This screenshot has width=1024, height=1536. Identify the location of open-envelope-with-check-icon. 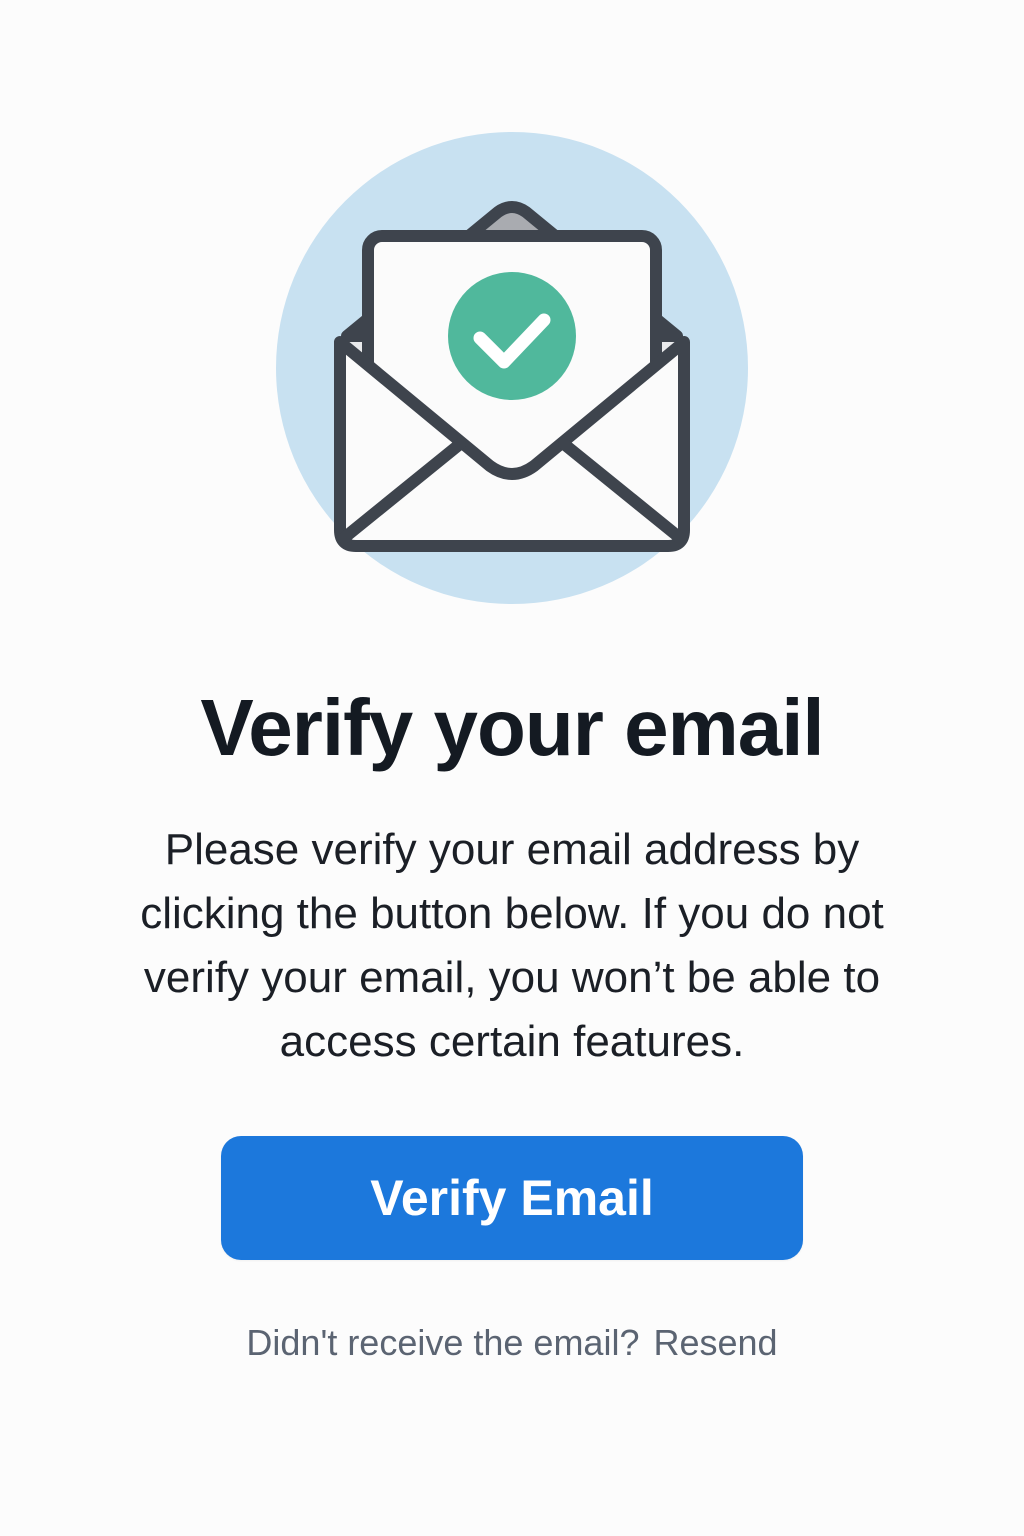
(512, 368).